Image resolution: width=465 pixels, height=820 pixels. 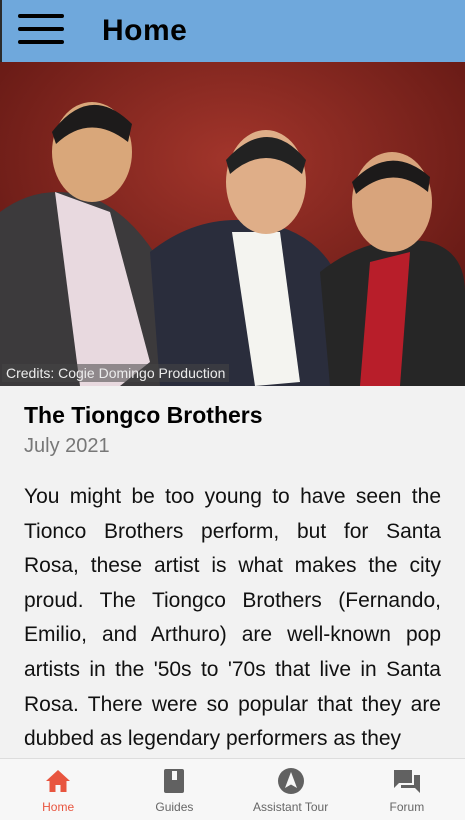 I want to click on nav-label-assistant-tour: Assistant Tour, so click(x=291, y=807).